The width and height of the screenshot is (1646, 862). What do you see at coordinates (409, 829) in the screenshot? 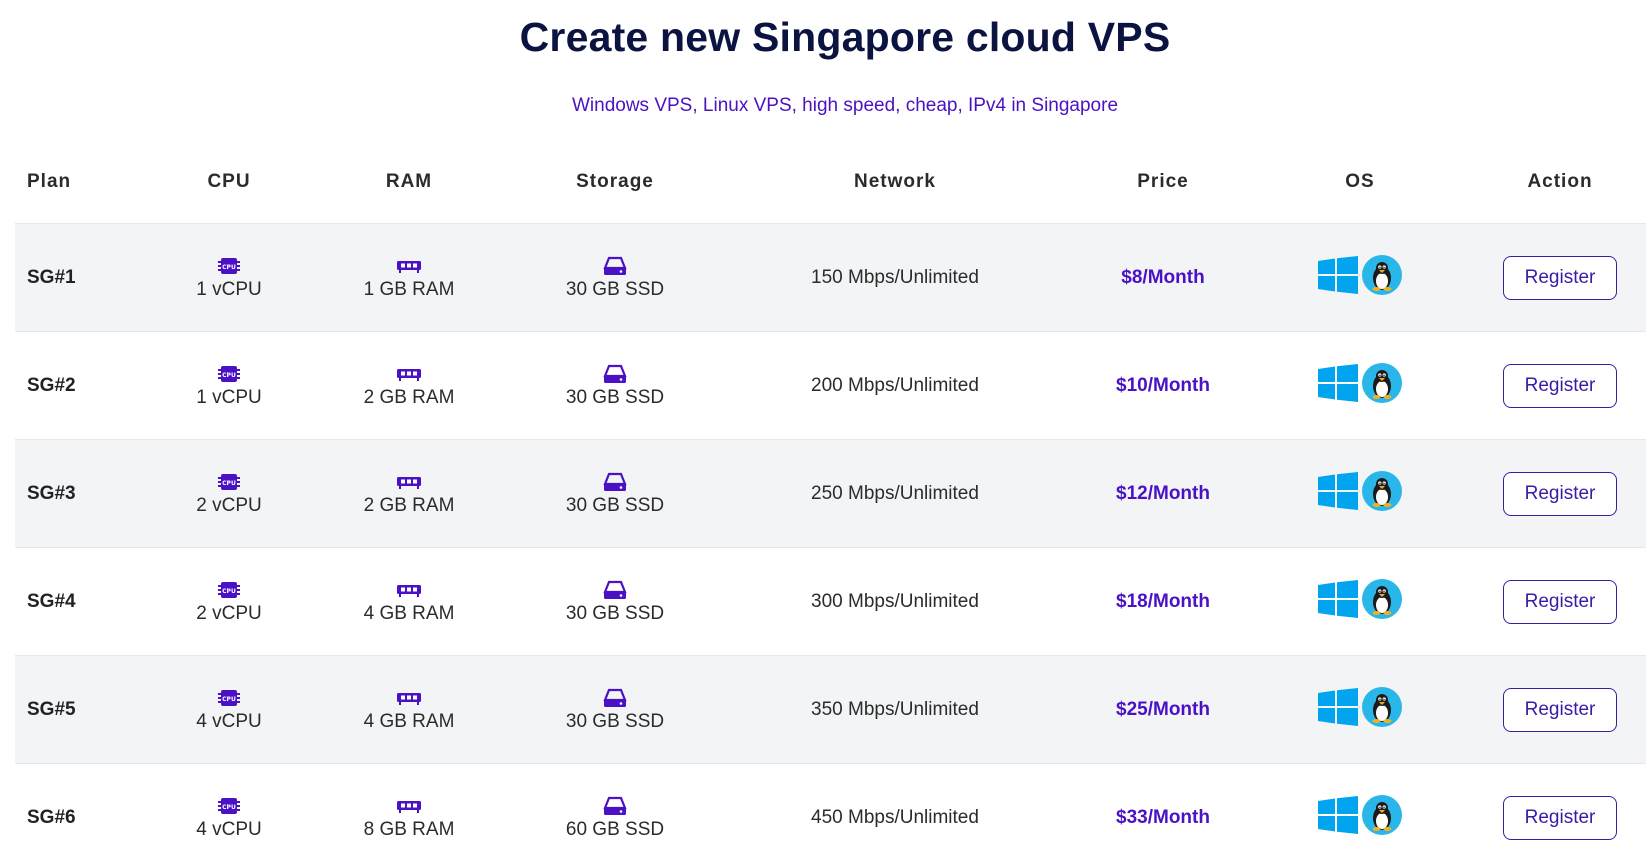
I see `ram-value: 8 GB RAM` at bounding box center [409, 829].